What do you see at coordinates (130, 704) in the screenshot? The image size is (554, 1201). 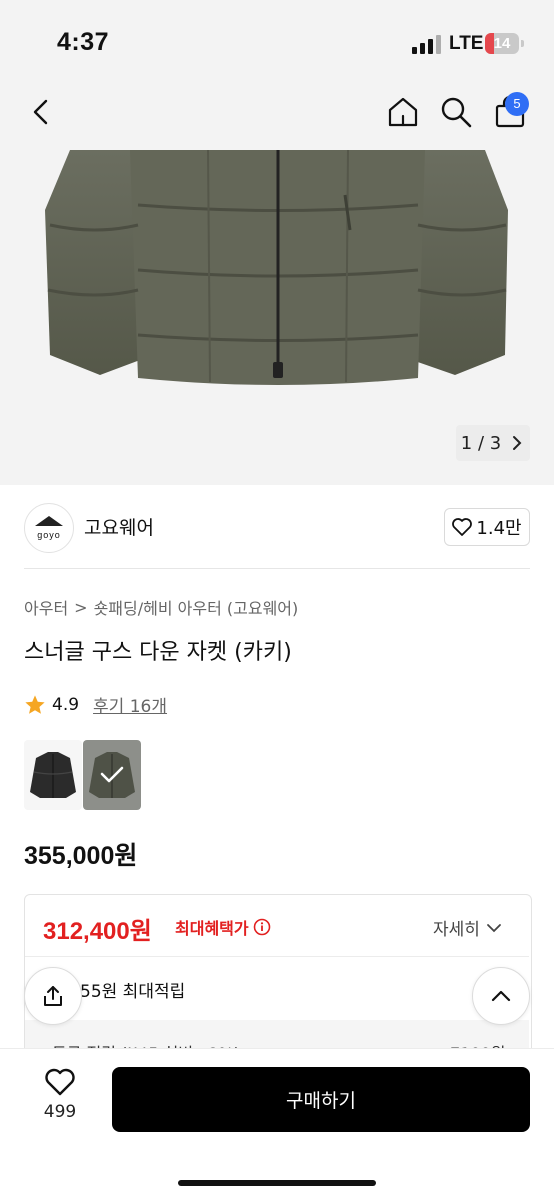 I see `reviews-link: 후기 16개` at bounding box center [130, 704].